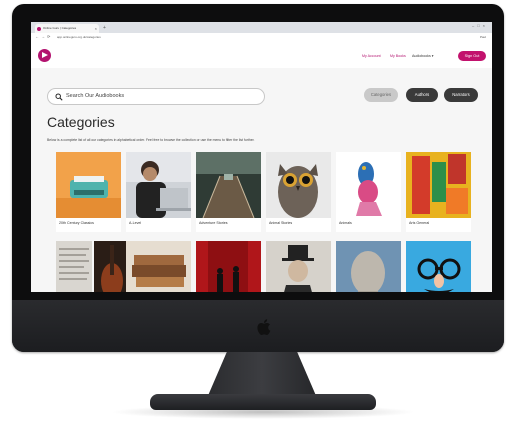 The width and height of the screenshot is (506, 431). I want to click on play-icon, so click(45, 55).